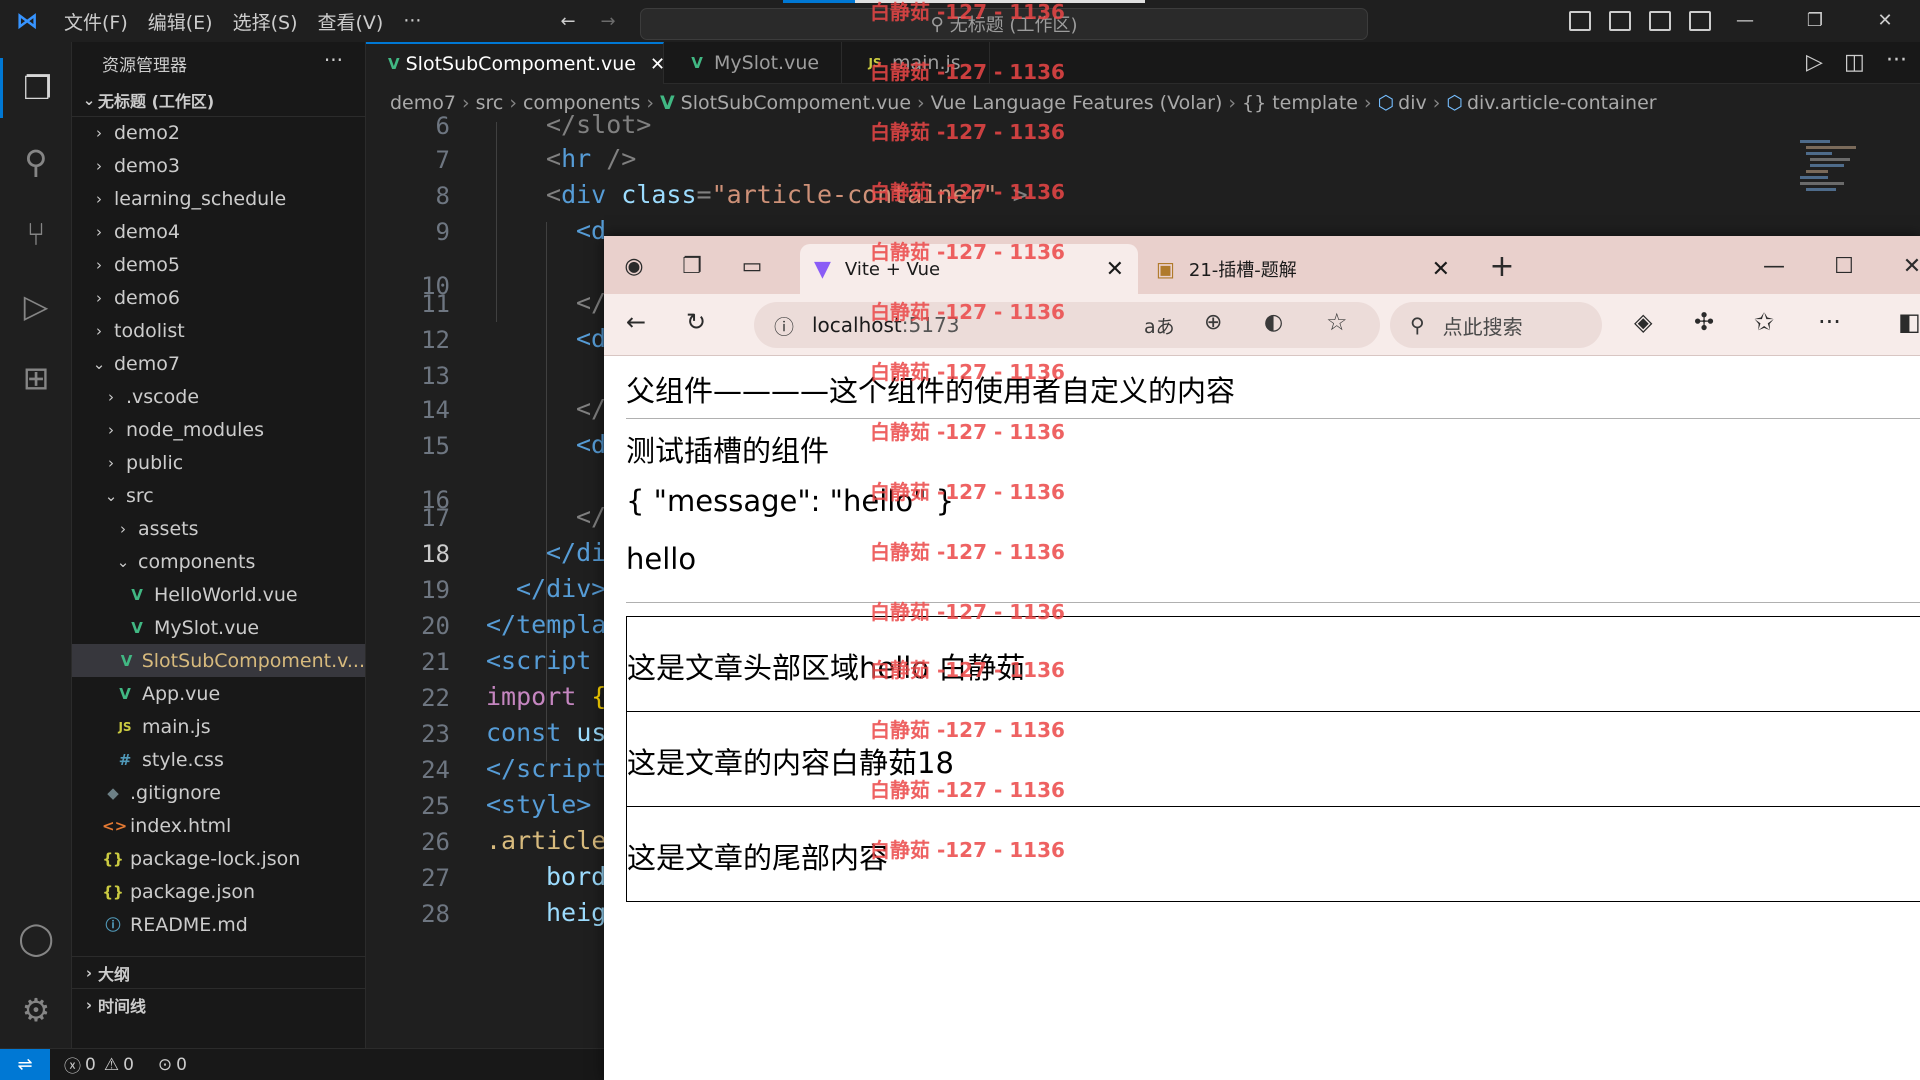 The width and height of the screenshot is (1920, 1080). What do you see at coordinates (1502, 266) in the screenshot?
I see `new-tab-icon: +` at bounding box center [1502, 266].